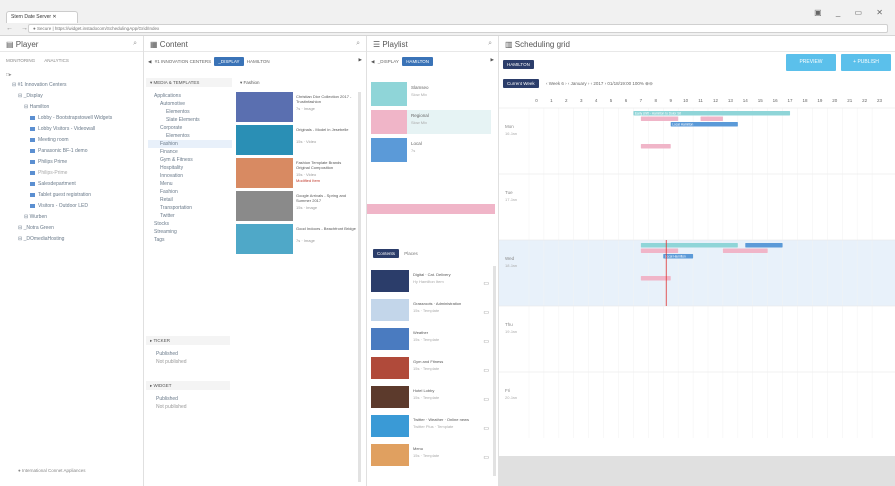  What do you see at coordinates (190, 208) in the screenshot?
I see `tree-item: Transportation` at bounding box center [190, 208].